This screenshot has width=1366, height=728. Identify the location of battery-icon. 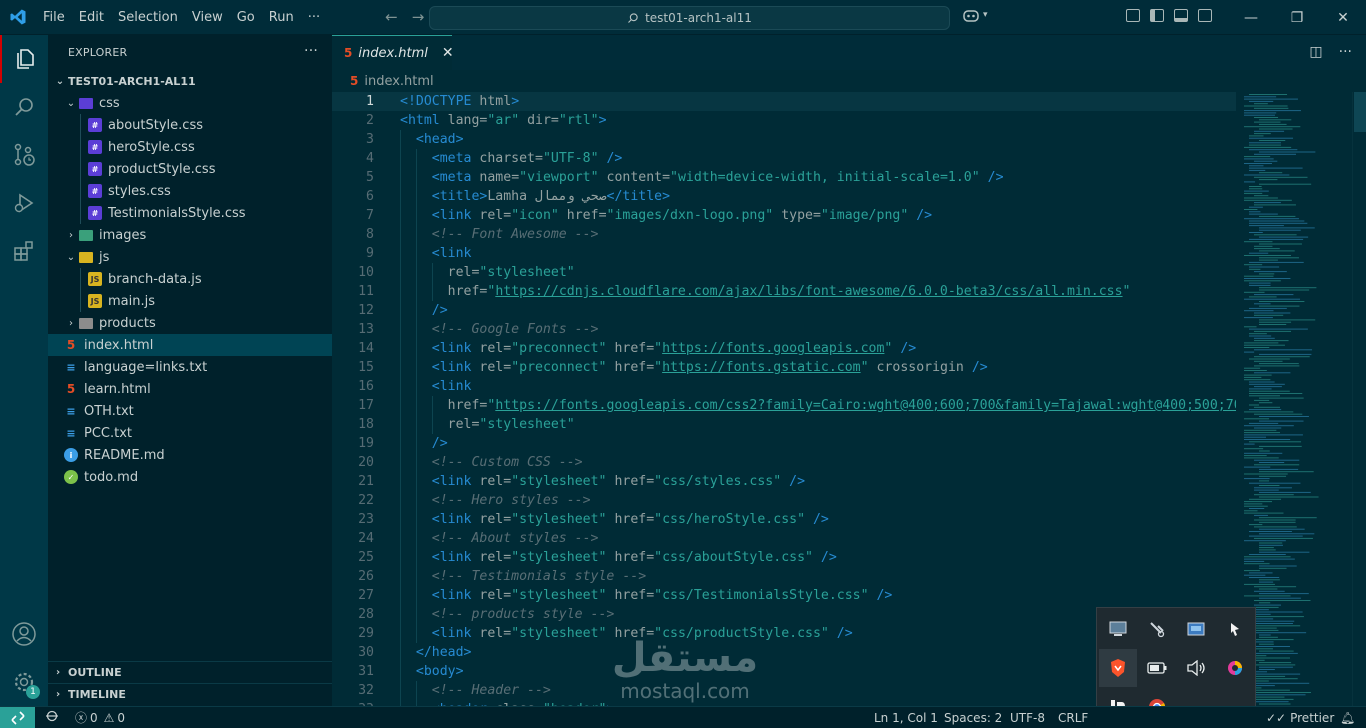
(1157, 668).